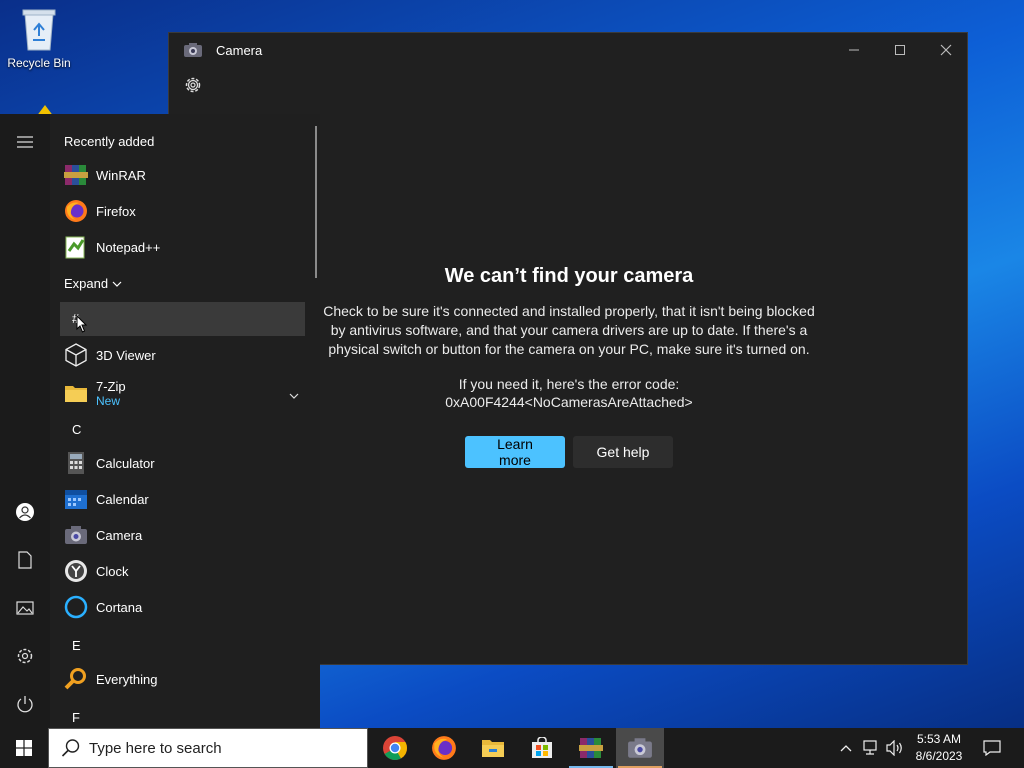 The height and width of the screenshot is (768, 1024). I want to click on search-input, so click(219, 748).